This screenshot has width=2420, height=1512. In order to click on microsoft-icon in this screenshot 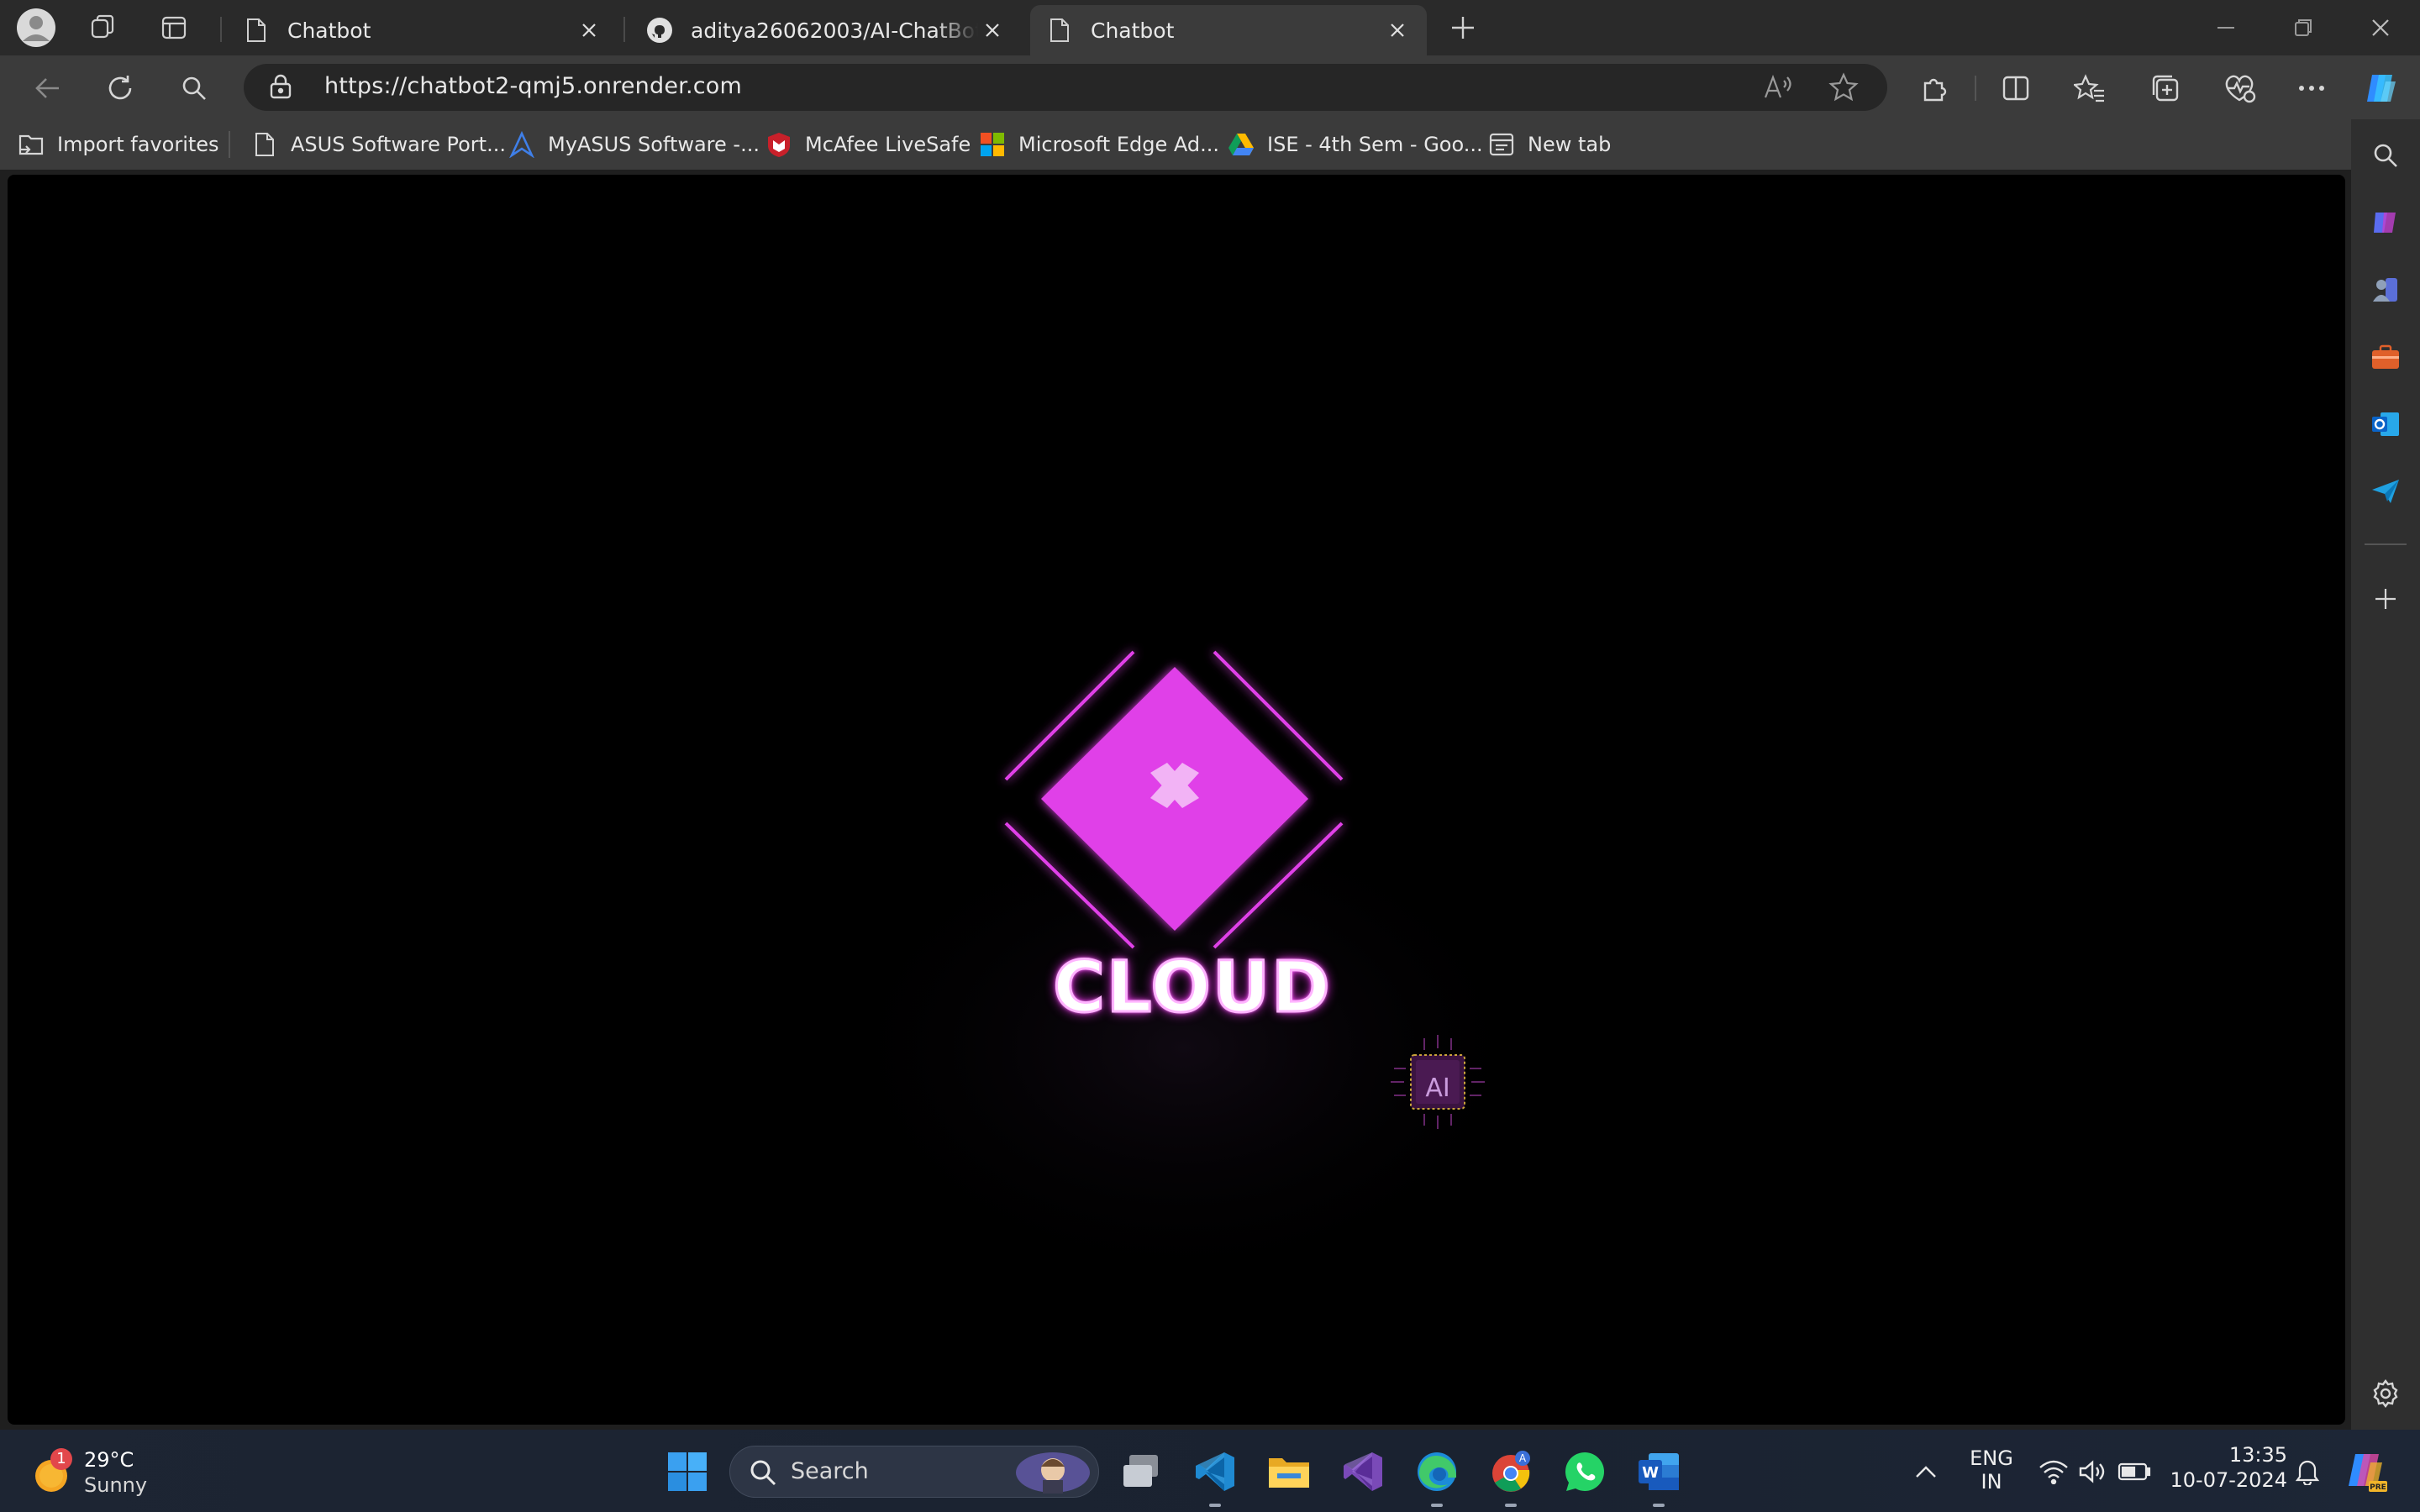, I will do `click(992, 144)`.